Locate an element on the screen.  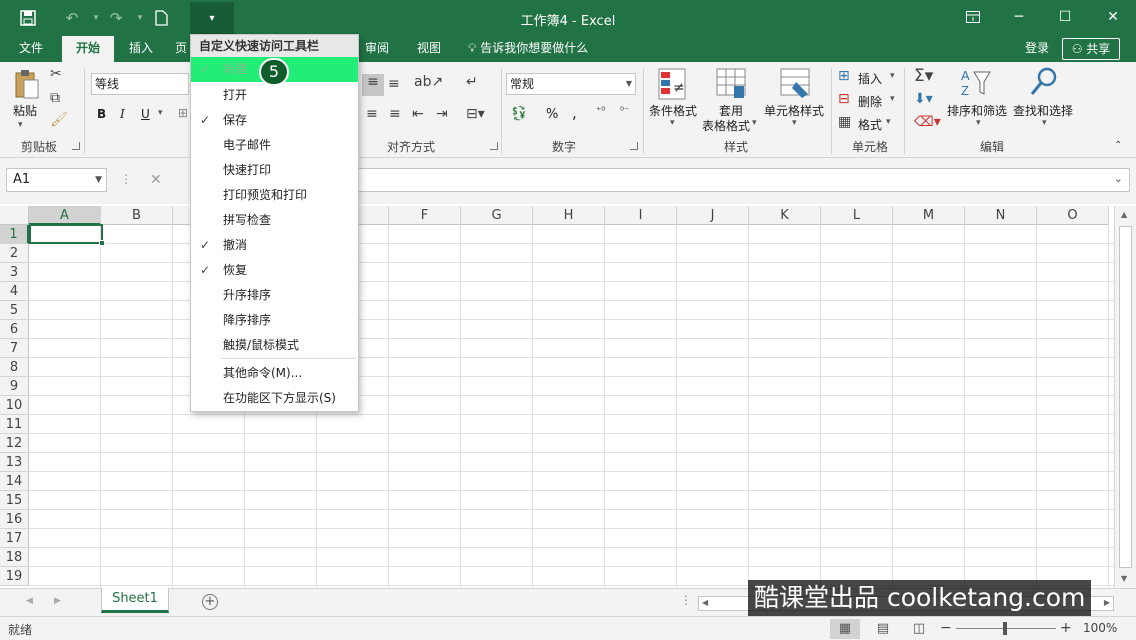
signin-link: 登录 is located at coordinates (1037, 49).